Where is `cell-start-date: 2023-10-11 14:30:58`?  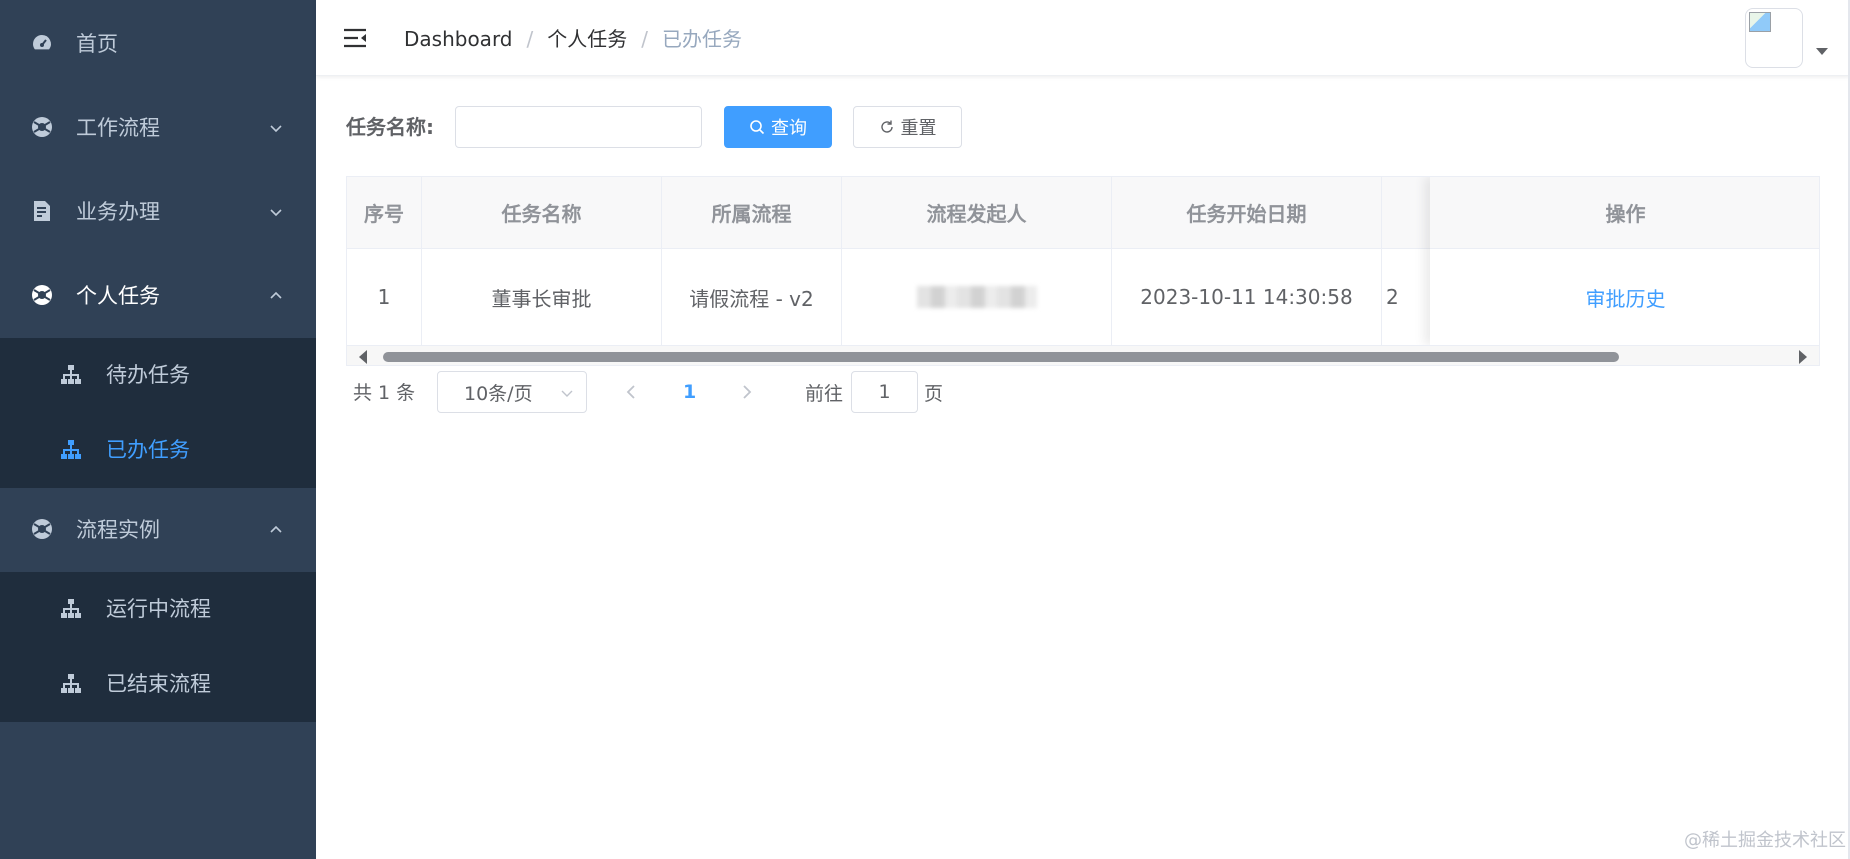 cell-start-date: 2023-10-11 14:30:58 is located at coordinates (1247, 297).